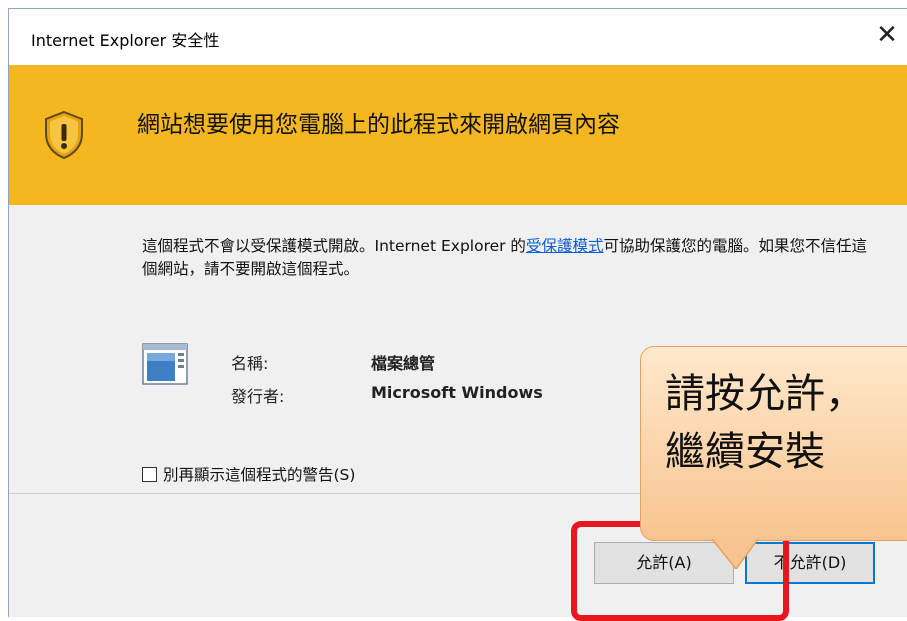  I want to click on banner-heading: 網站想要使用您電腦上的此程式來開啟網頁內容, so click(378, 125).